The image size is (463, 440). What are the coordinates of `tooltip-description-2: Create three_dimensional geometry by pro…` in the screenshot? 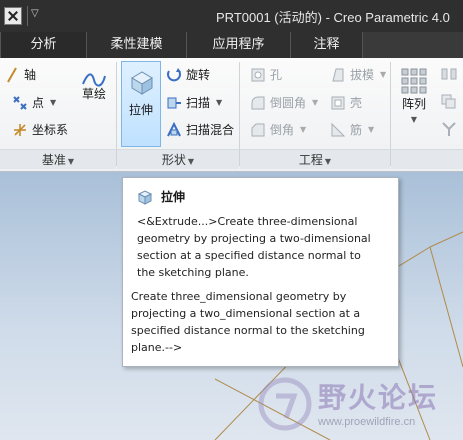 It's located at (248, 322).